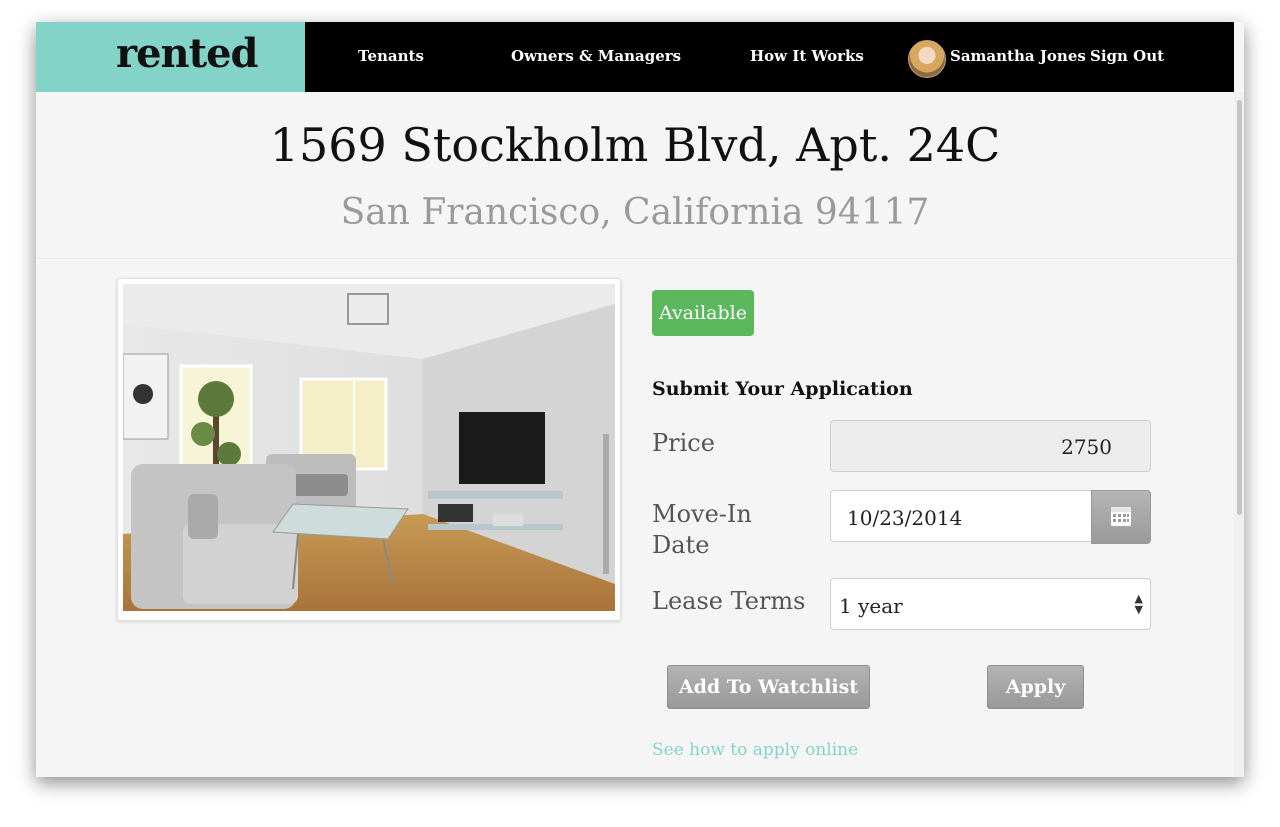 This screenshot has width=1280, height=827. I want to click on move-in-label: Move-In Date, so click(702, 530).